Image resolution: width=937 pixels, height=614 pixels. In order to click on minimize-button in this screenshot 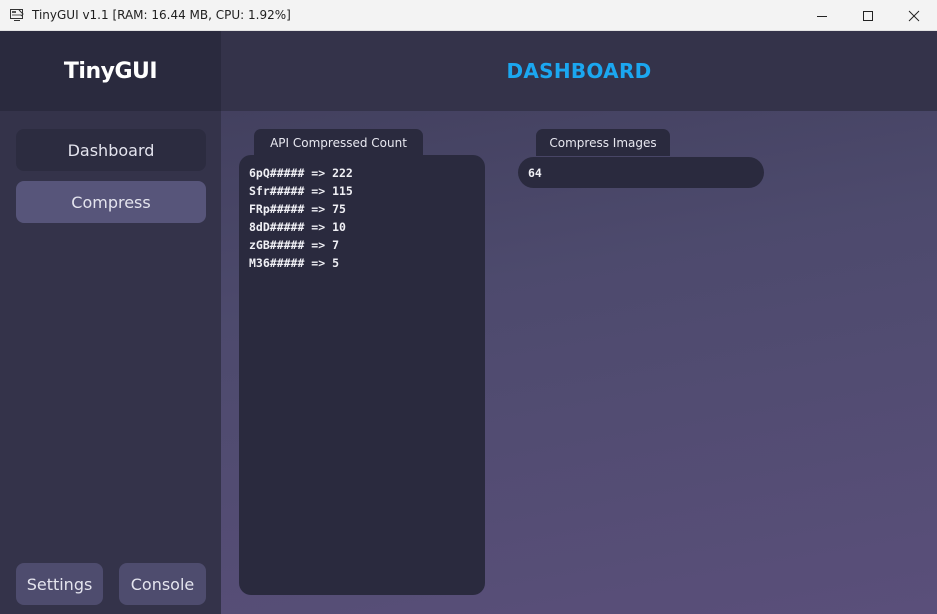, I will do `click(822, 15)`.